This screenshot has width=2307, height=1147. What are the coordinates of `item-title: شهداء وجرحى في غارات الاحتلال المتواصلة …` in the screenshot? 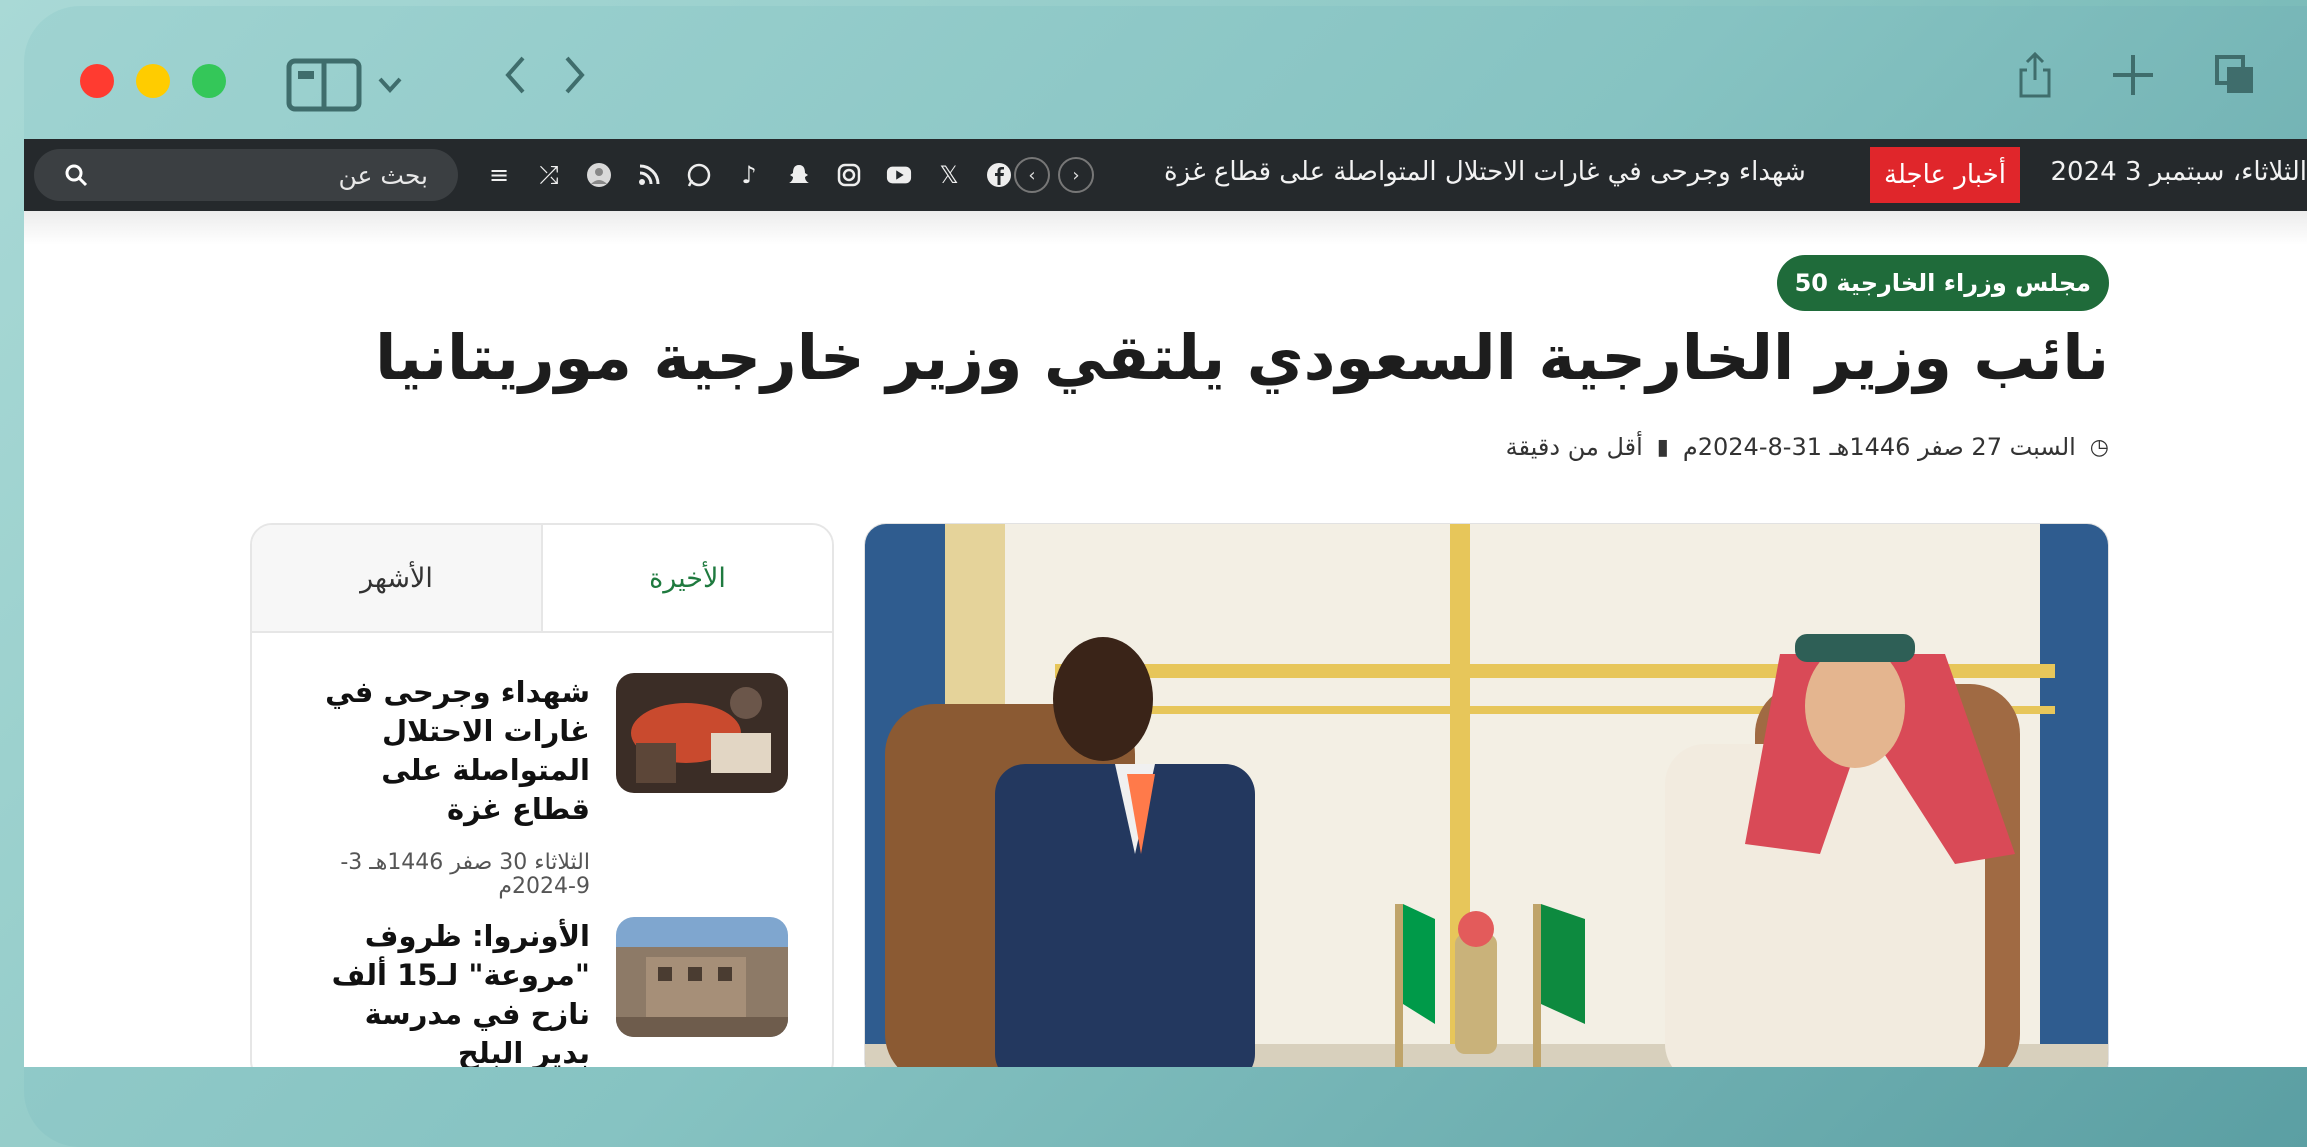 It's located at (445, 751).